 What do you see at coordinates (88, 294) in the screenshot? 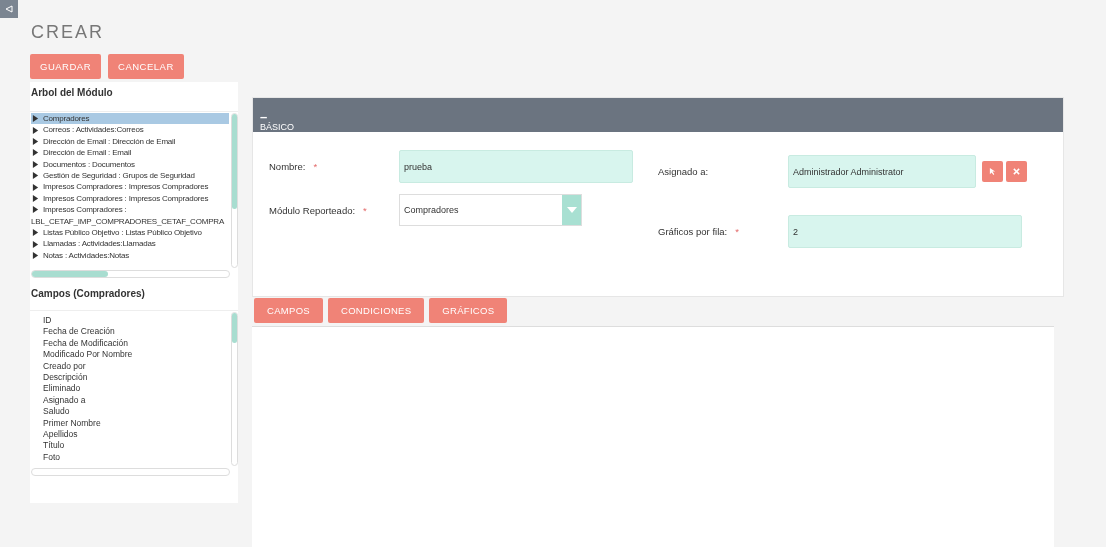
I see `section-heading: Campos (Compradores)` at bounding box center [88, 294].